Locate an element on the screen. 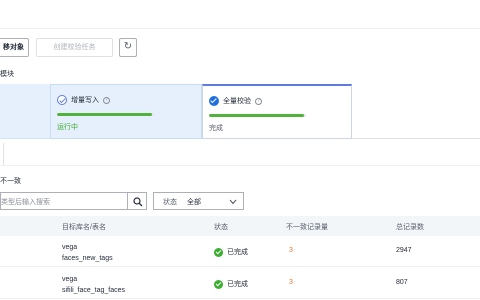 Image resolution: width=480 pixels, height=300 pixels. table-row: vega sifili_face_tag_faces 已完成 3 807 is located at coordinates (240, 283).